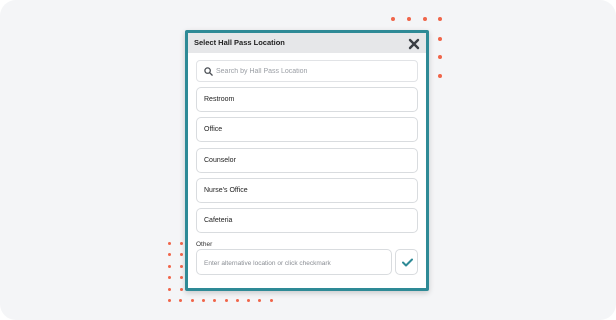 The image size is (616, 320). Describe the element at coordinates (307, 190) in the screenshot. I see `location-option: Nurse's Office` at that location.